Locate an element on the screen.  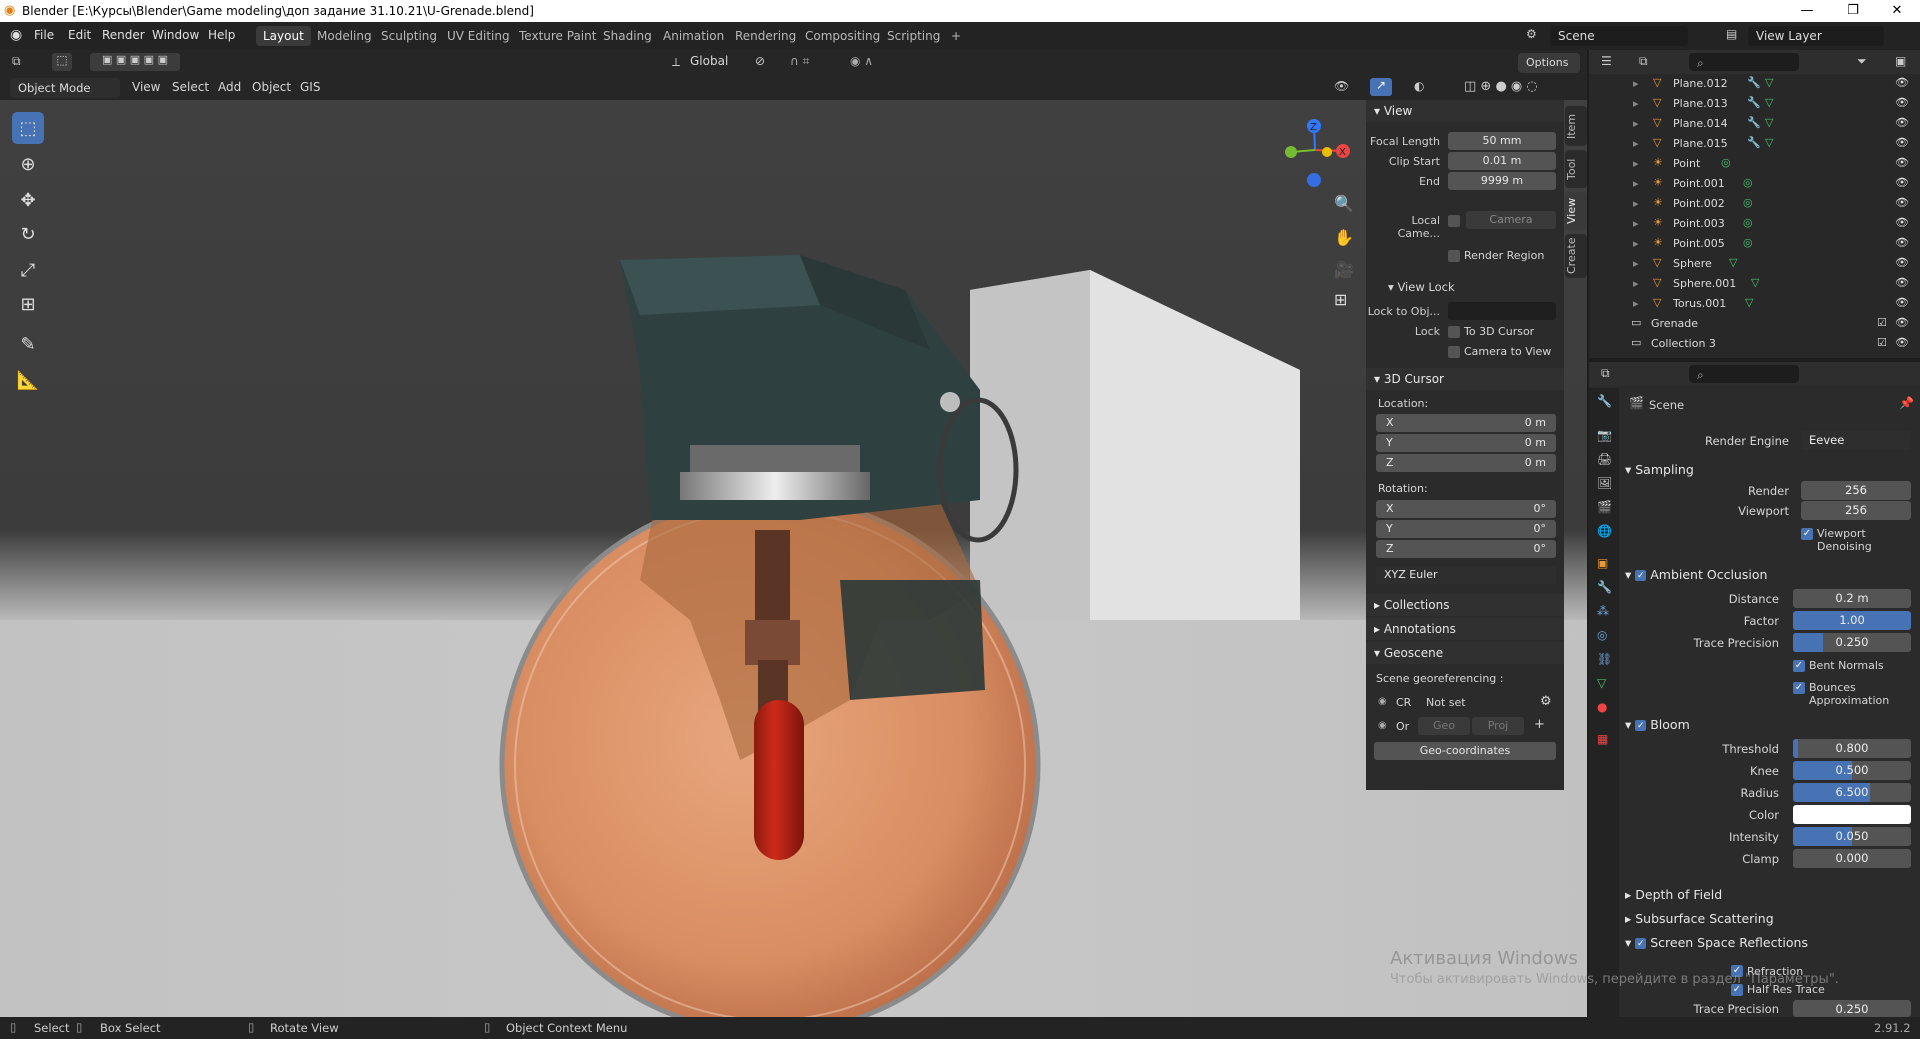
ssr-section-header: ▾ ✓ Screen Space Reflections is located at coordinates (1716, 942).